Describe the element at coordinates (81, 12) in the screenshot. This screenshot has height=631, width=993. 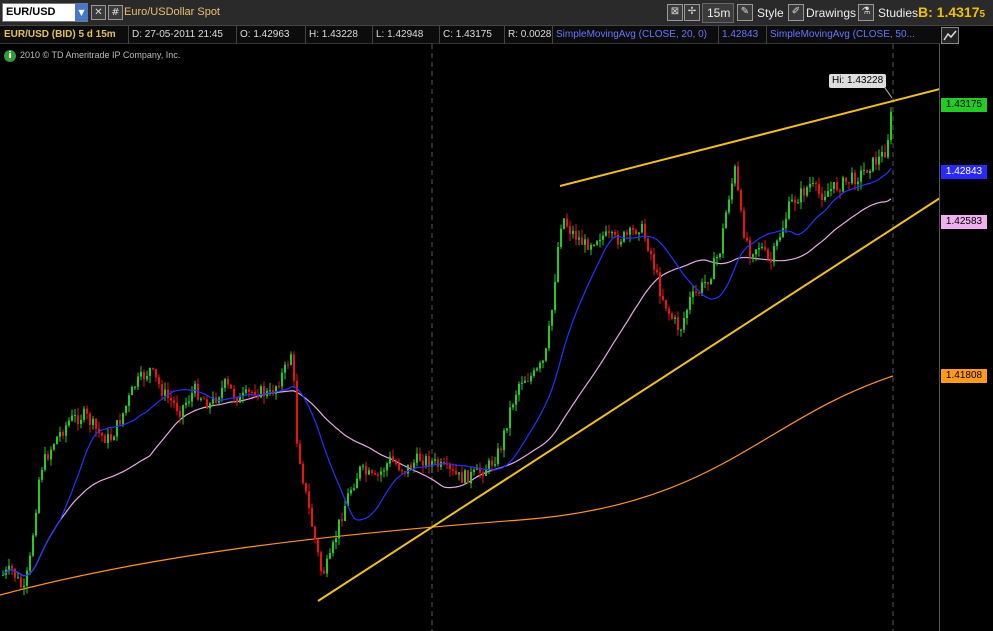
I see `symbol-dropdown-icon: ▼` at that location.